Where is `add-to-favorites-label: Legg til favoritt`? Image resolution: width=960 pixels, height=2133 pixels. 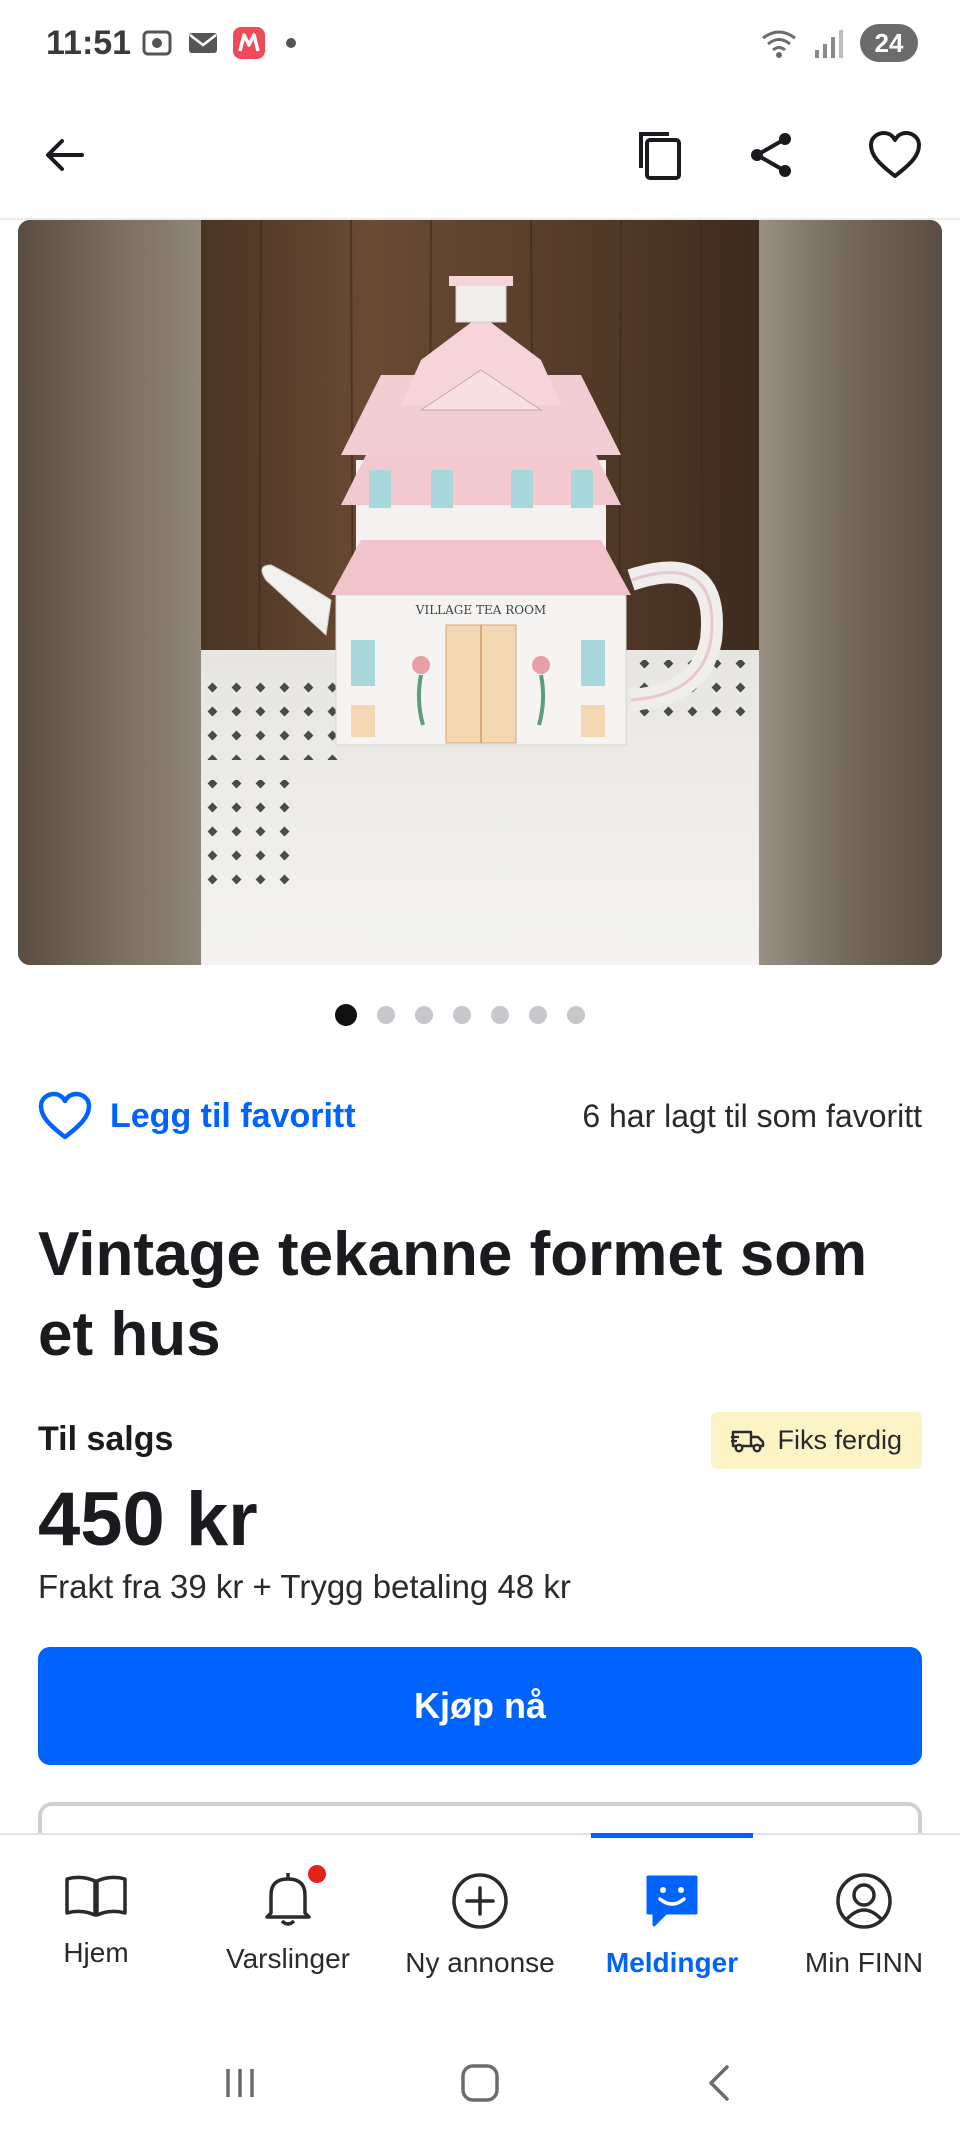 add-to-favorites-label: Legg til favoritt is located at coordinates (233, 1115).